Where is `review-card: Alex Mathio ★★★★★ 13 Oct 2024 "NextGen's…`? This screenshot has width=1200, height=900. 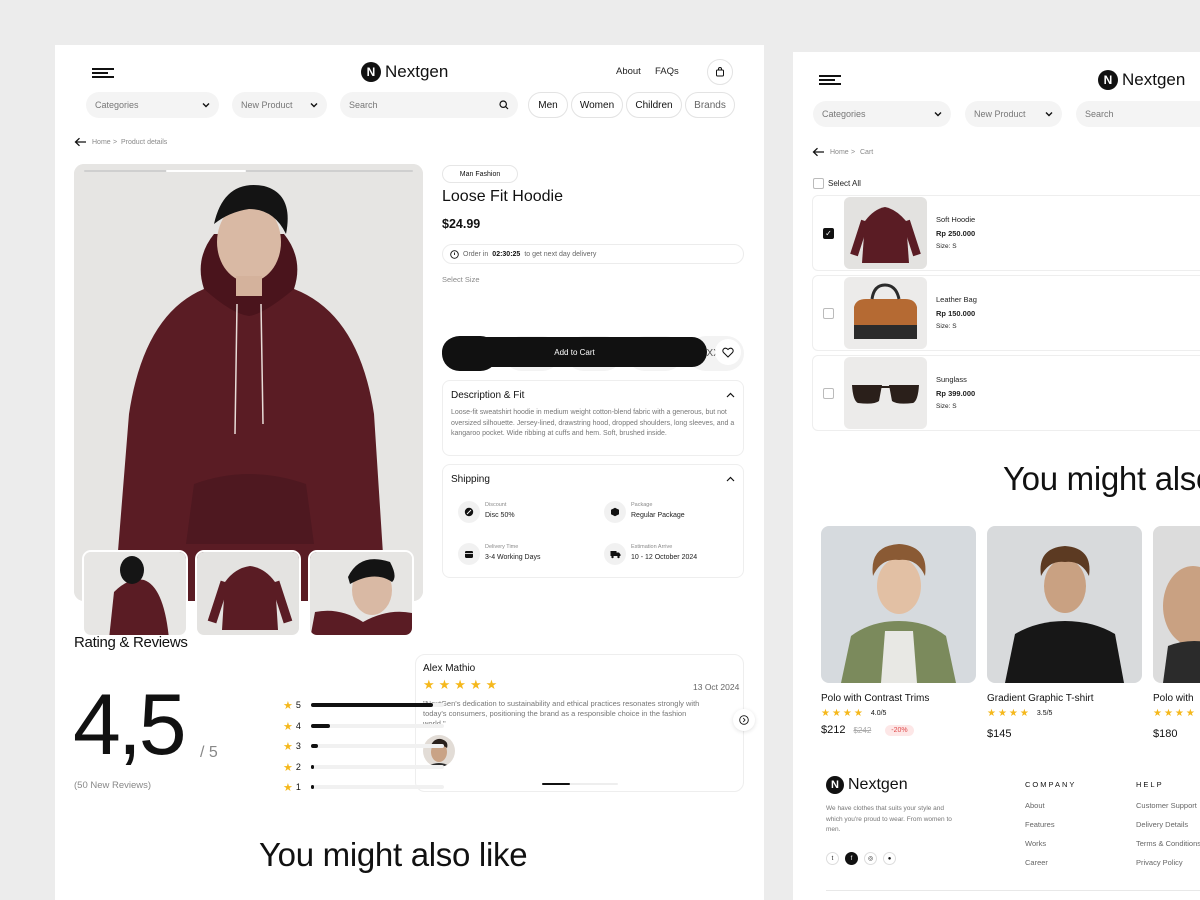
review-card: Alex Mathio ★★★★★ 13 Oct 2024 "NextGen's… is located at coordinates (579, 723).